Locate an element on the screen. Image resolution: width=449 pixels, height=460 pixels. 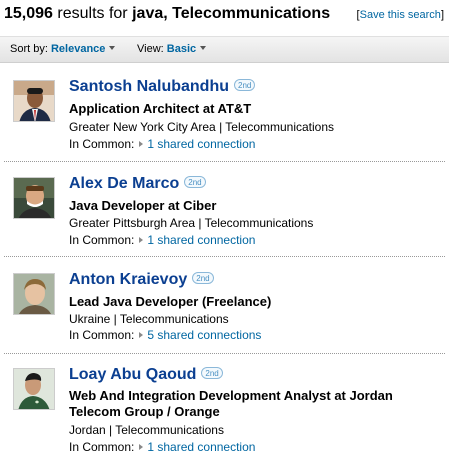
view-label: View: is located at coordinates (150, 49).